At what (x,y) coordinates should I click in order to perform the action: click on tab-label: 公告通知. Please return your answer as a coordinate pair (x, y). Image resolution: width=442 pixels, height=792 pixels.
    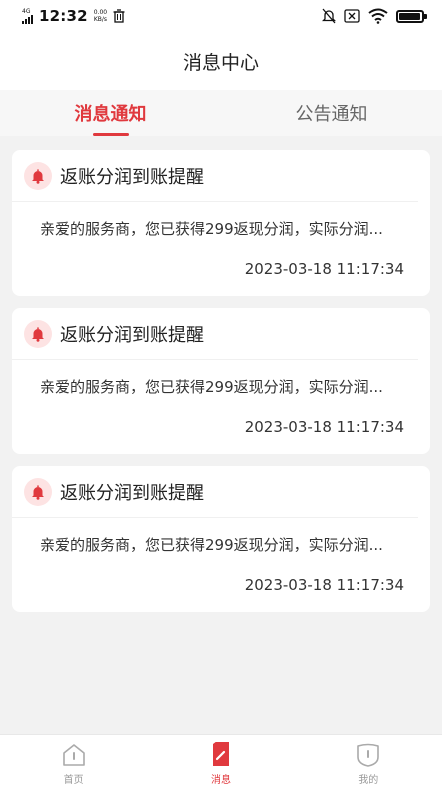
    Looking at the image, I should click on (331, 114).